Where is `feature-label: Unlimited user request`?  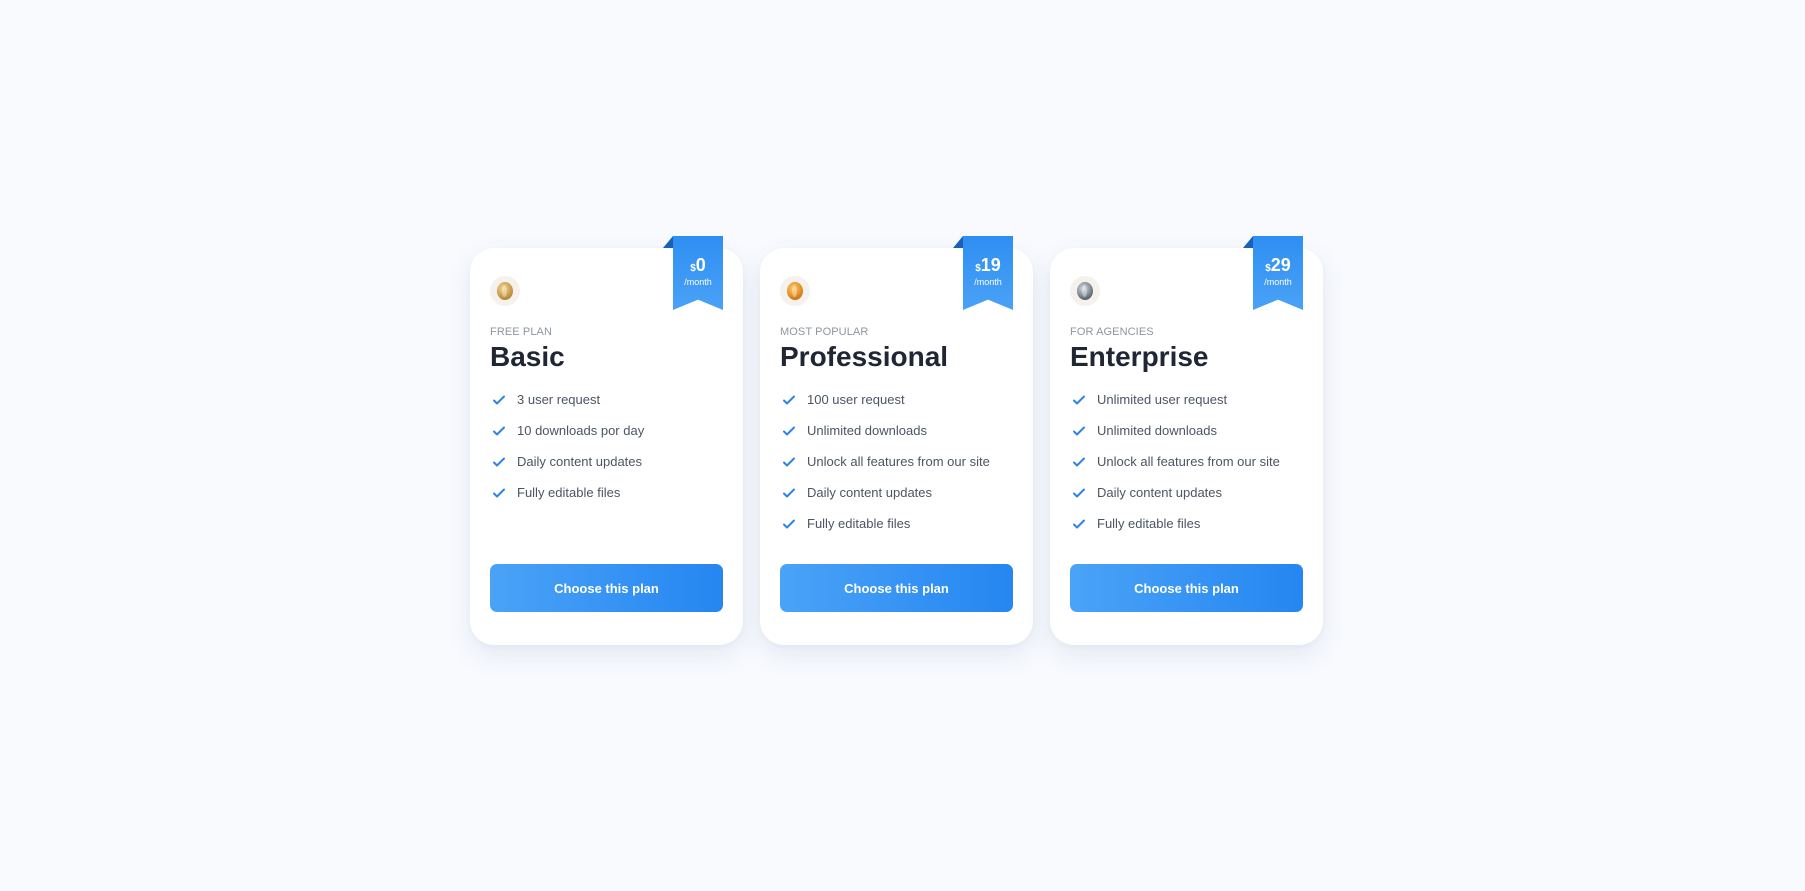
feature-label: Unlimited user request is located at coordinates (1162, 399).